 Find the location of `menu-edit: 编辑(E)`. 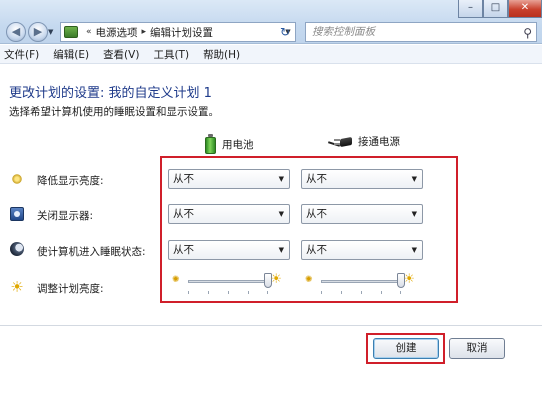

menu-edit: 编辑(E) is located at coordinates (71, 54).